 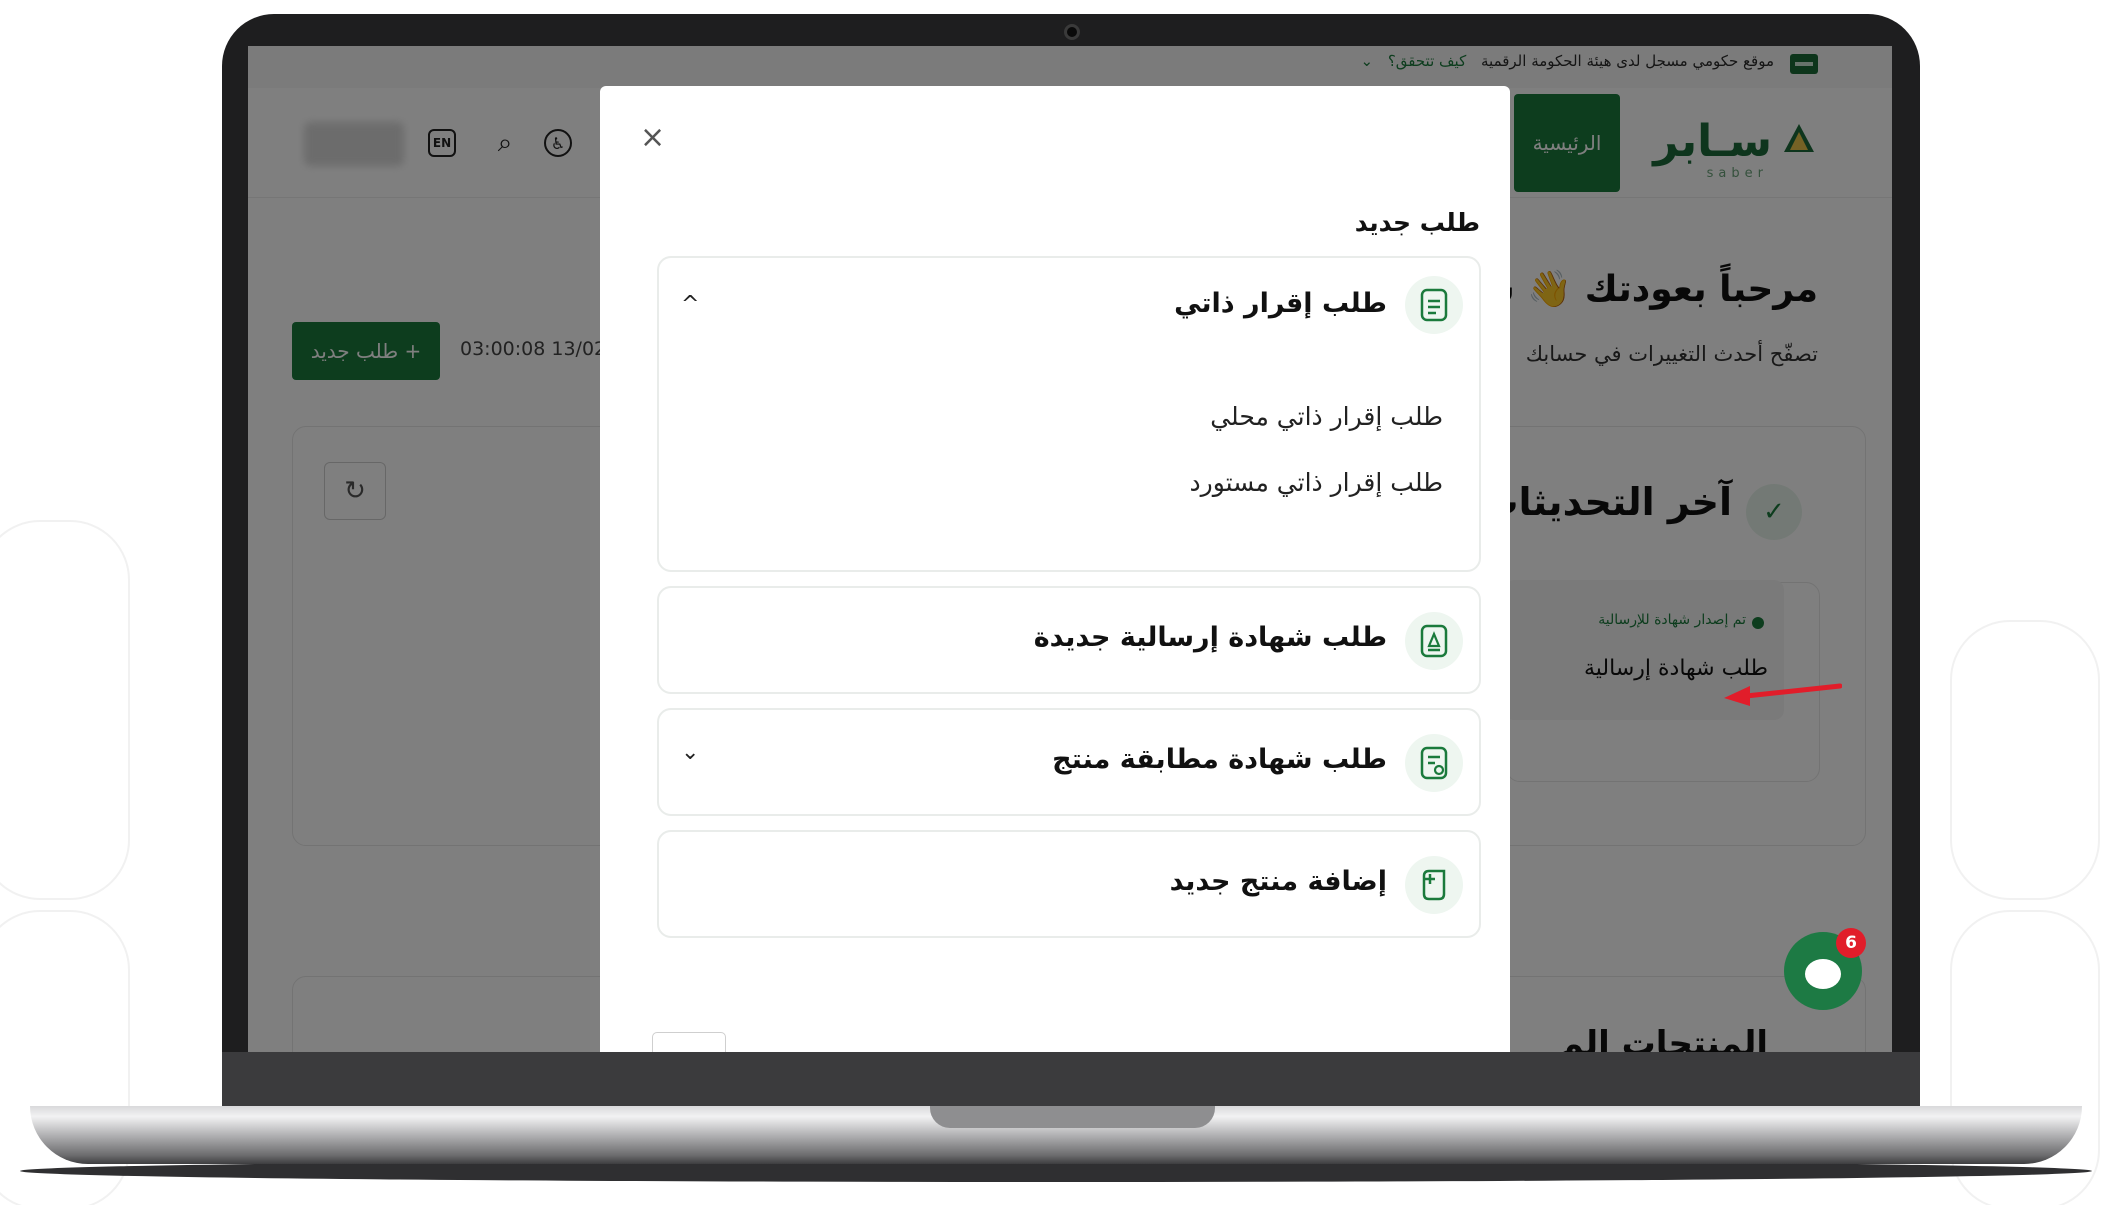 I want to click on option-label: إضافة منتج جديد, so click(x=1278, y=881).